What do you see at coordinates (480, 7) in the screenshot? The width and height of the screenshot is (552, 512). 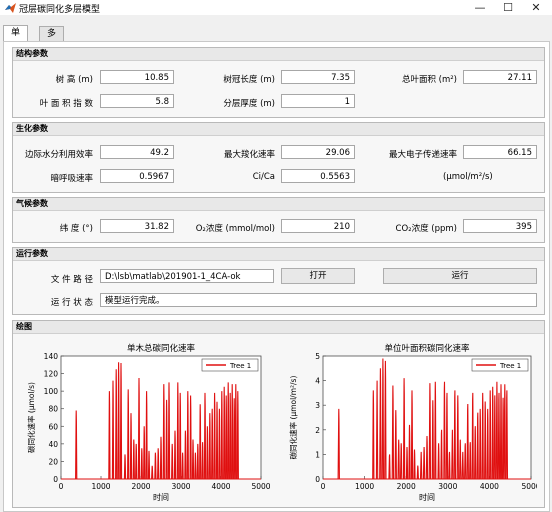 I see `minimize-button: —` at bounding box center [480, 7].